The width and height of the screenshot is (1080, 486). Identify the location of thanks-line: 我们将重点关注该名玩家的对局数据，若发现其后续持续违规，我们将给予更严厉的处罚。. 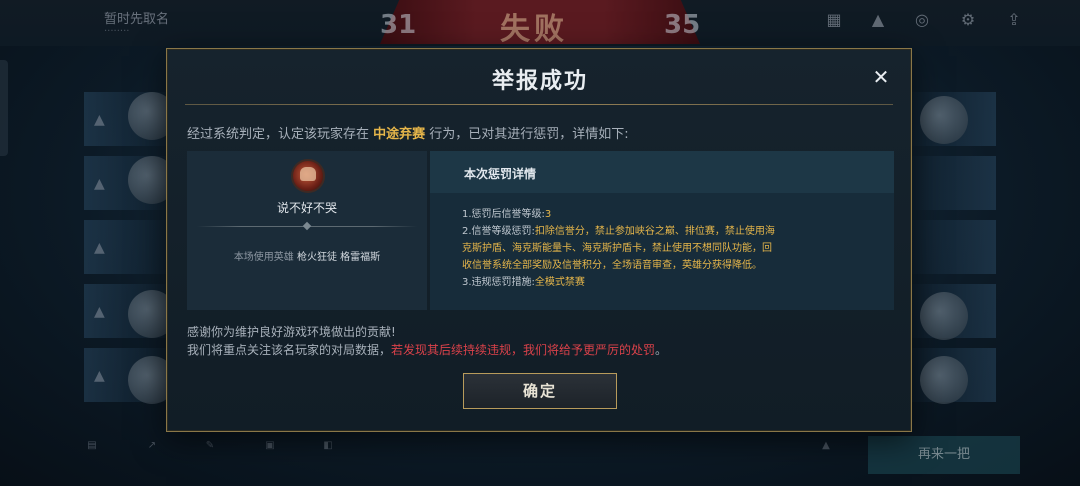
(427, 350).